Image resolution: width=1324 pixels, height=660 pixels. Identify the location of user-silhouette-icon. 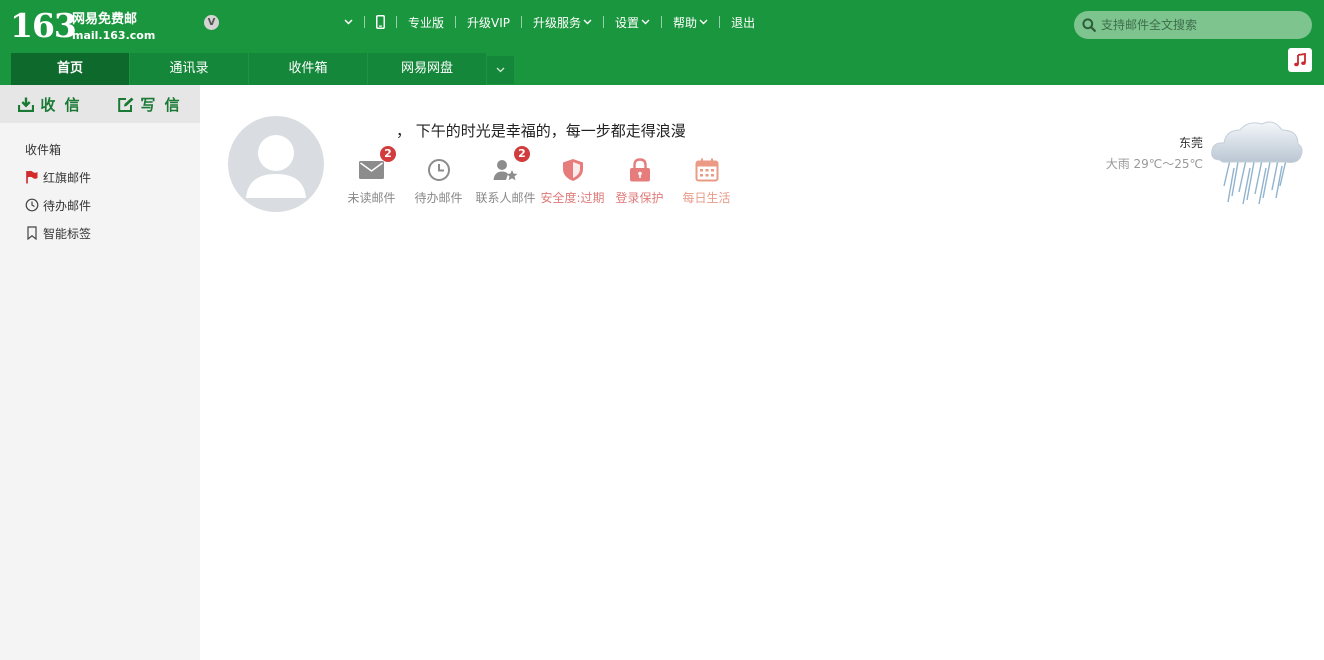
(276, 166).